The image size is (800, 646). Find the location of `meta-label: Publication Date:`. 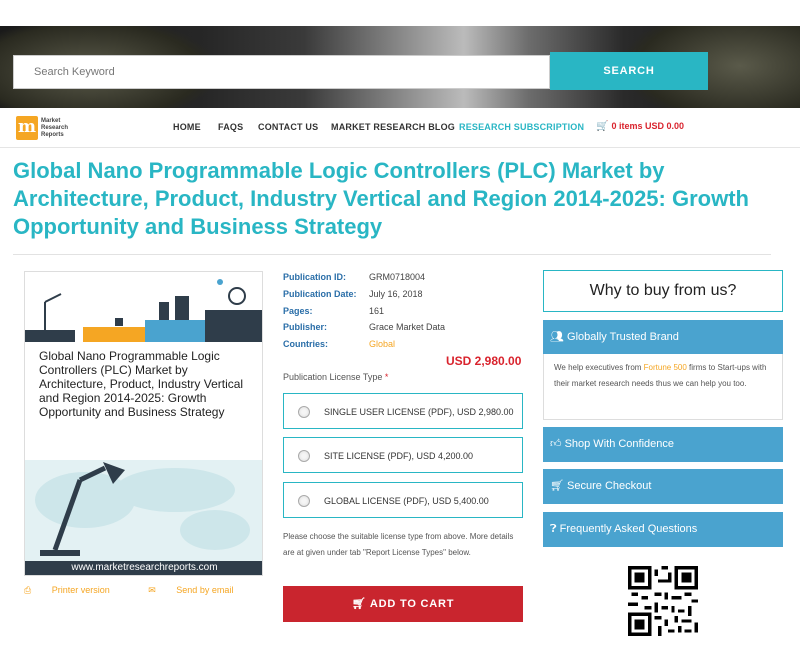

meta-label: Publication Date: is located at coordinates (320, 294).